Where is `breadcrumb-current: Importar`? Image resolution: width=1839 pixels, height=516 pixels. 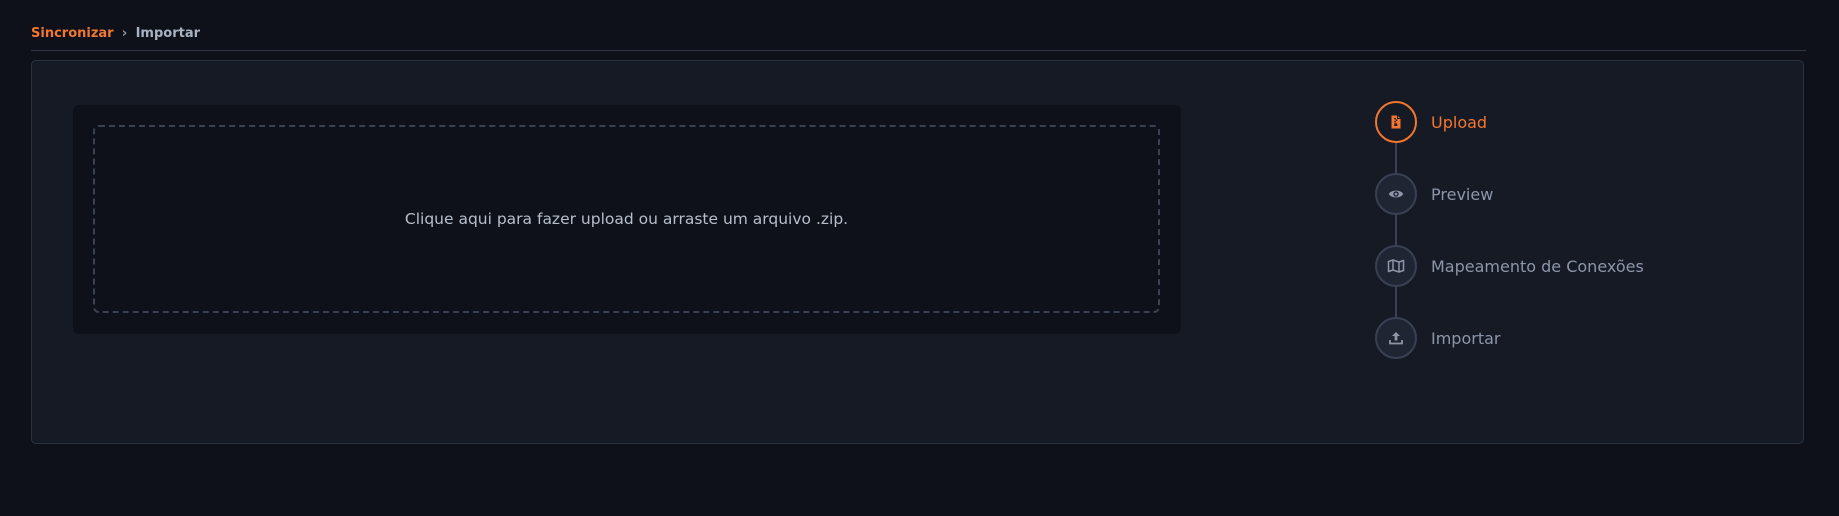 breadcrumb-current: Importar is located at coordinates (168, 33).